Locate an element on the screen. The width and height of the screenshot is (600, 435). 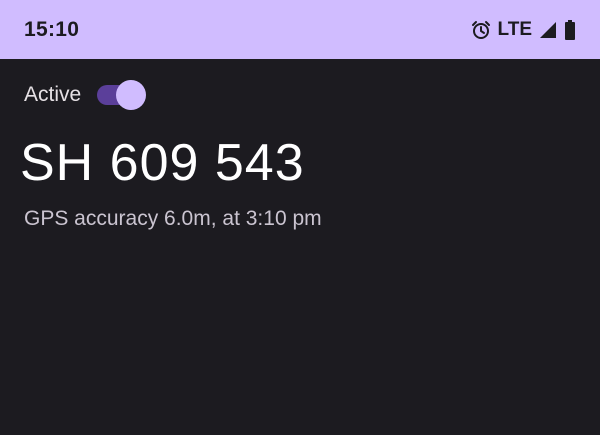
active-row: Active is located at coordinates (85, 95).